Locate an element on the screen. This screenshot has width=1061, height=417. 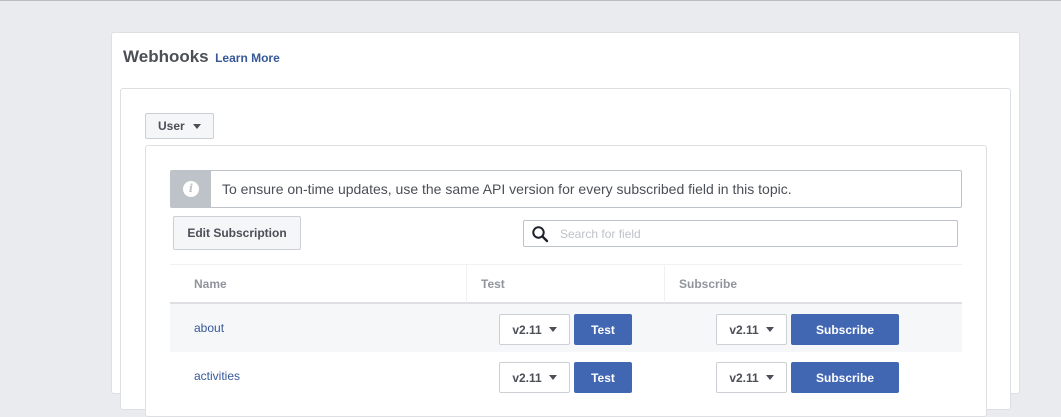
info-icon: i is located at coordinates (191, 189).